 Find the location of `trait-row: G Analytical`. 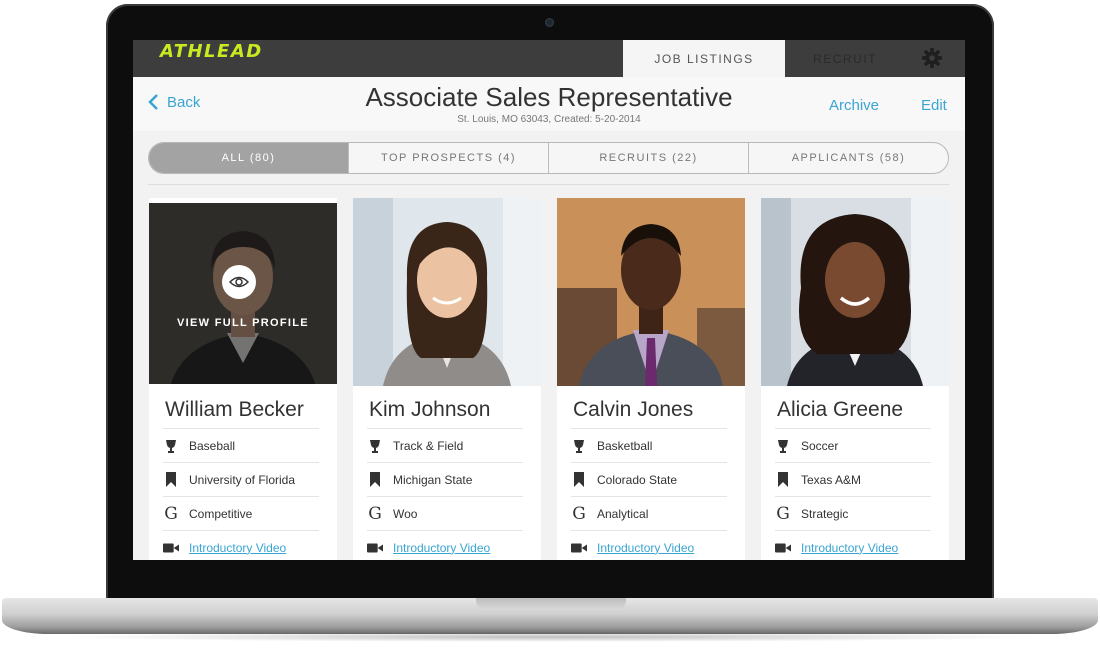

trait-row: G Analytical is located at coordinates (649, 513).